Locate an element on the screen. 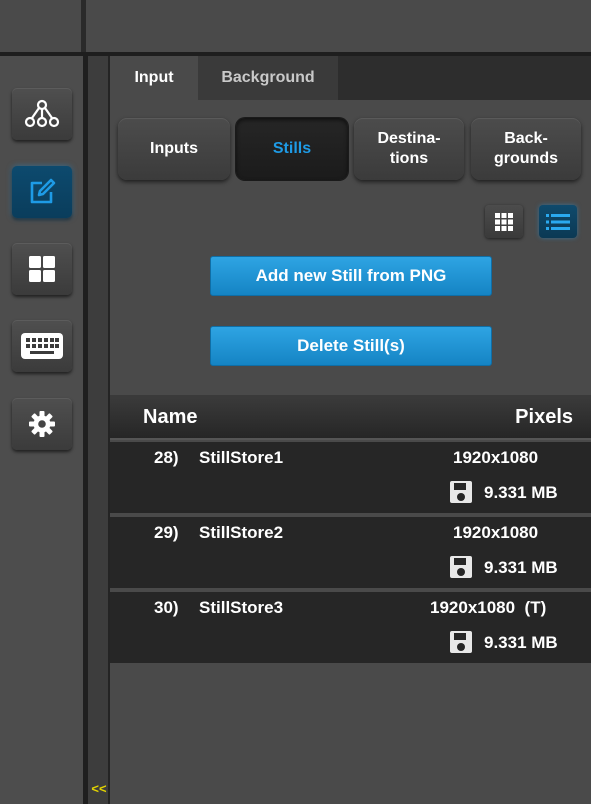  gear-icon is located at coordinates (42, 424).